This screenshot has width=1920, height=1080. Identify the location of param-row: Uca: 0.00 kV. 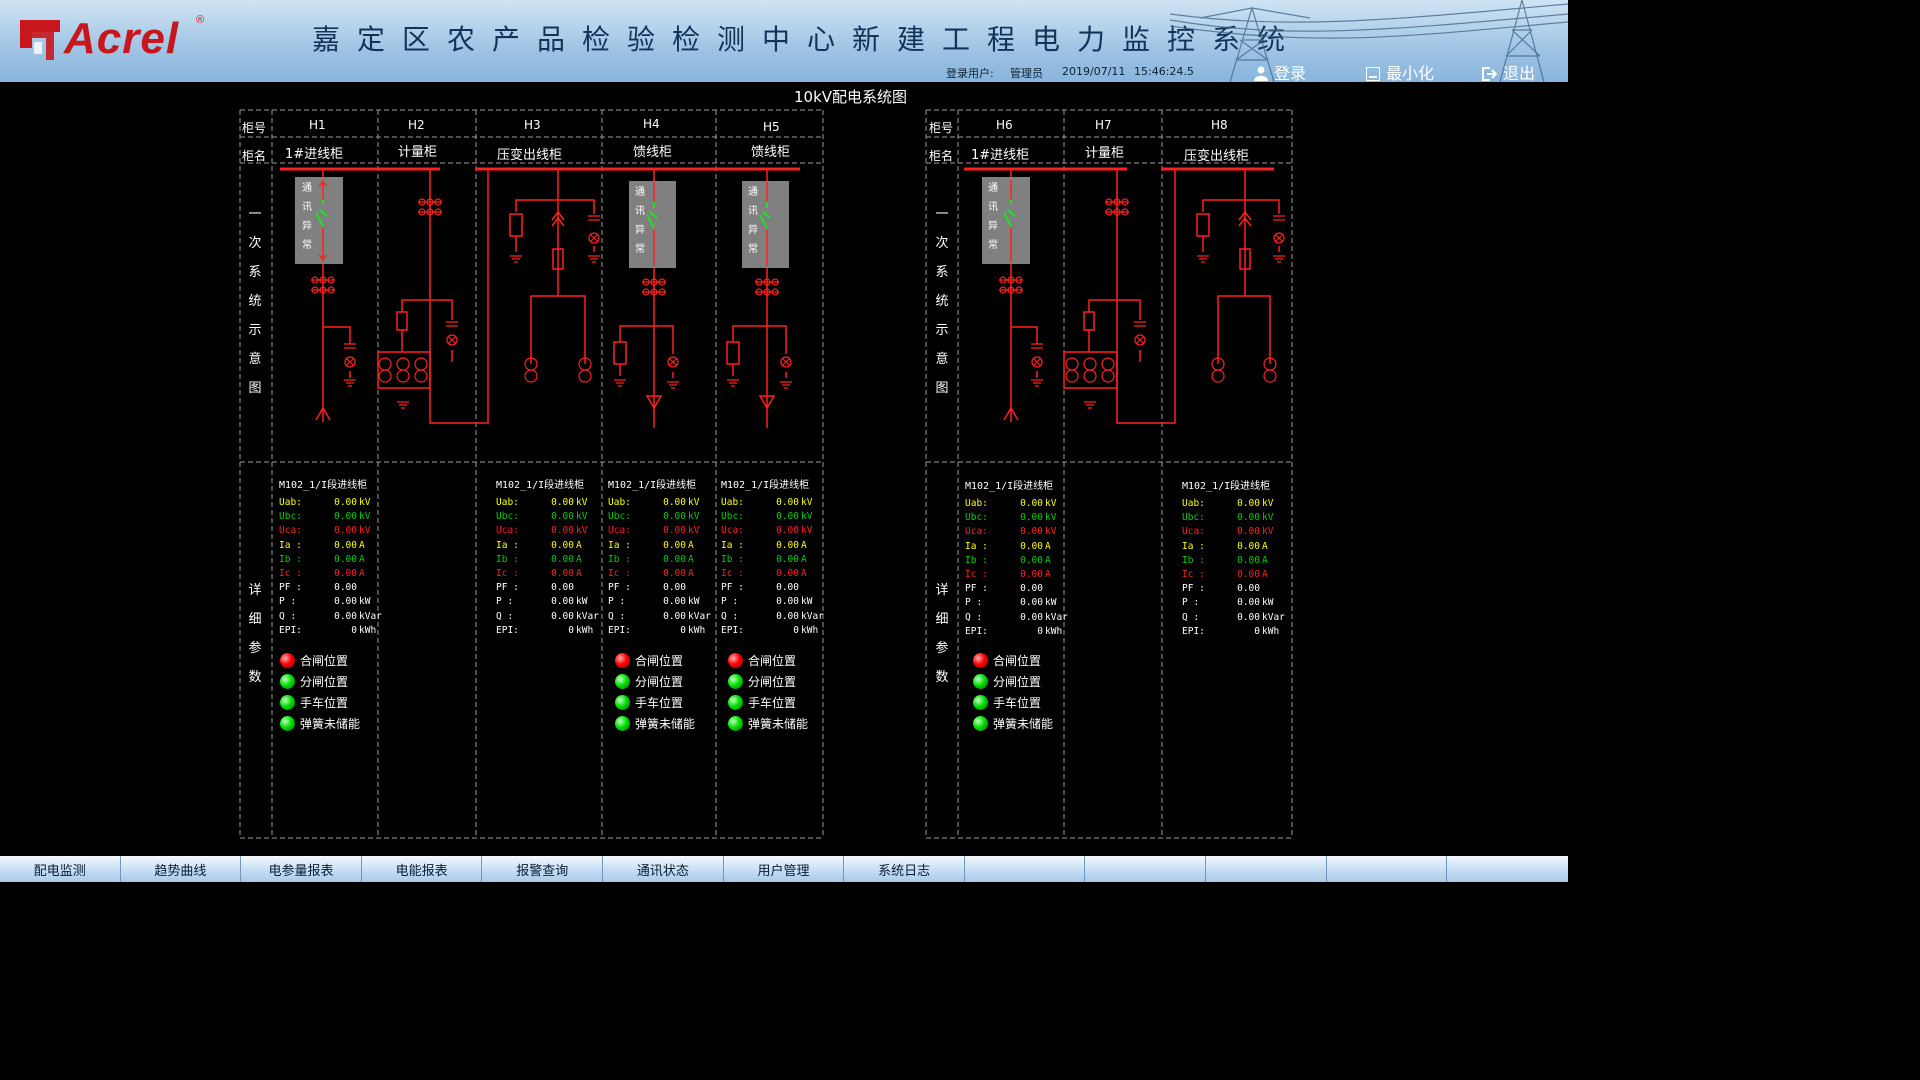
(1017, 533).